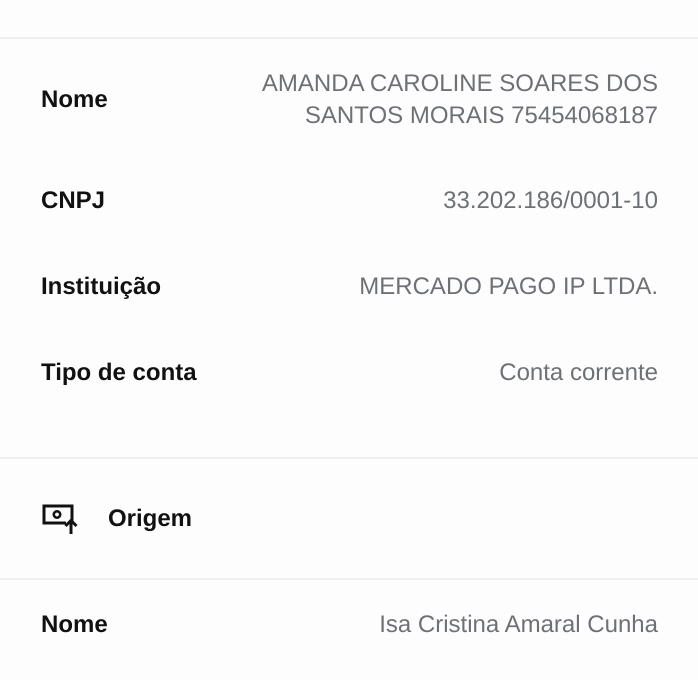  Describe the element at coordinates (578, 373) in the screenshot. I see `field-value: Conta corrente` at that location.